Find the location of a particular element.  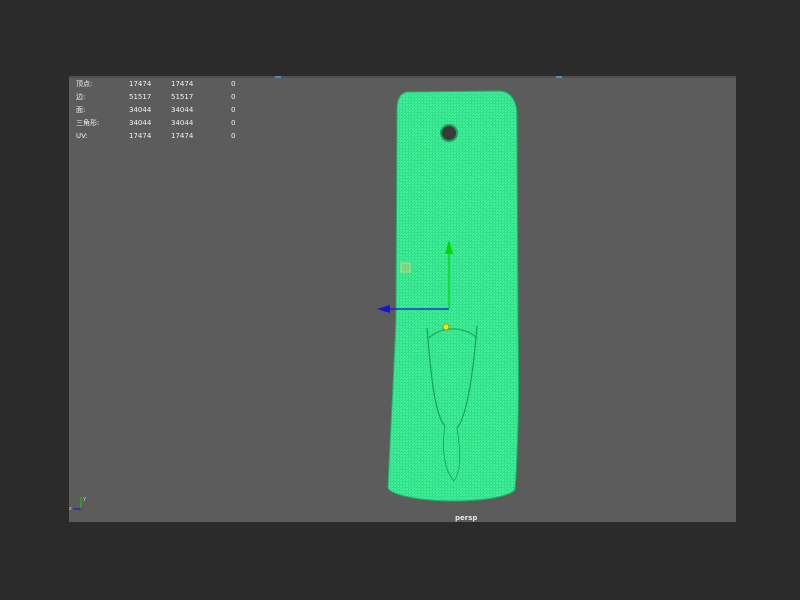

svg-text: y is located at coordinates (84, 499).